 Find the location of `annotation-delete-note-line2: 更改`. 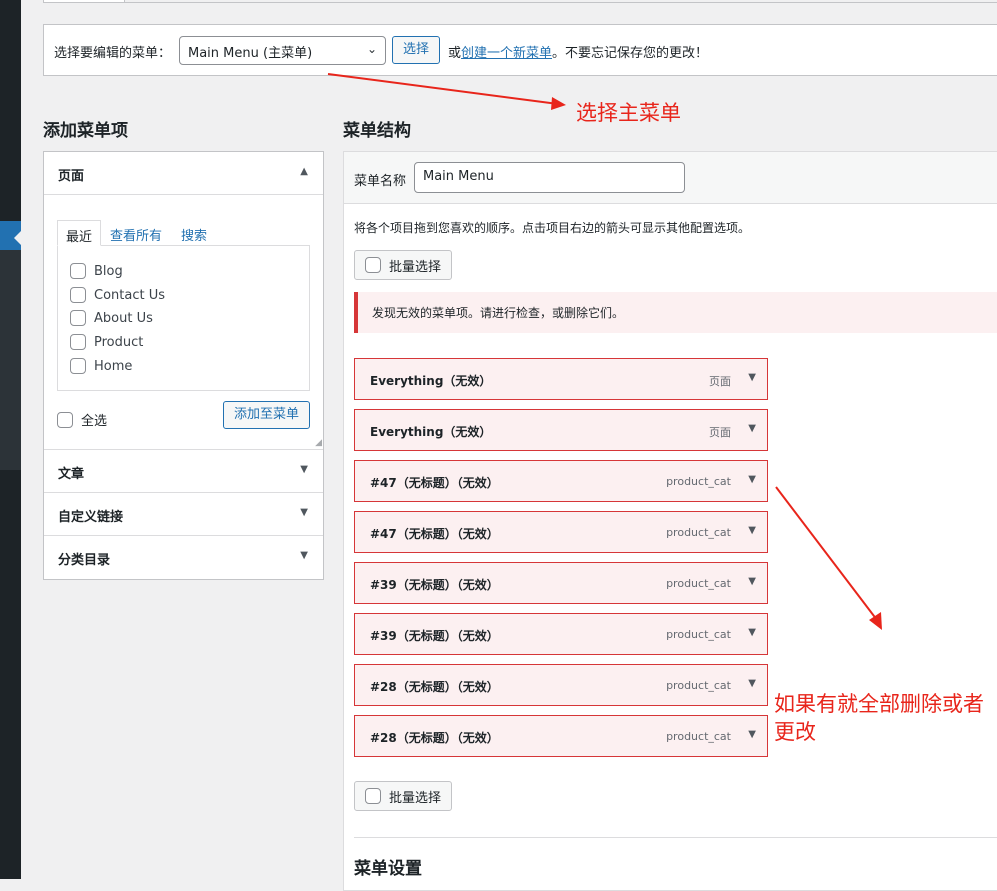

annotation-delete-note-line2: 更改 is located at coordinates (795, 732).